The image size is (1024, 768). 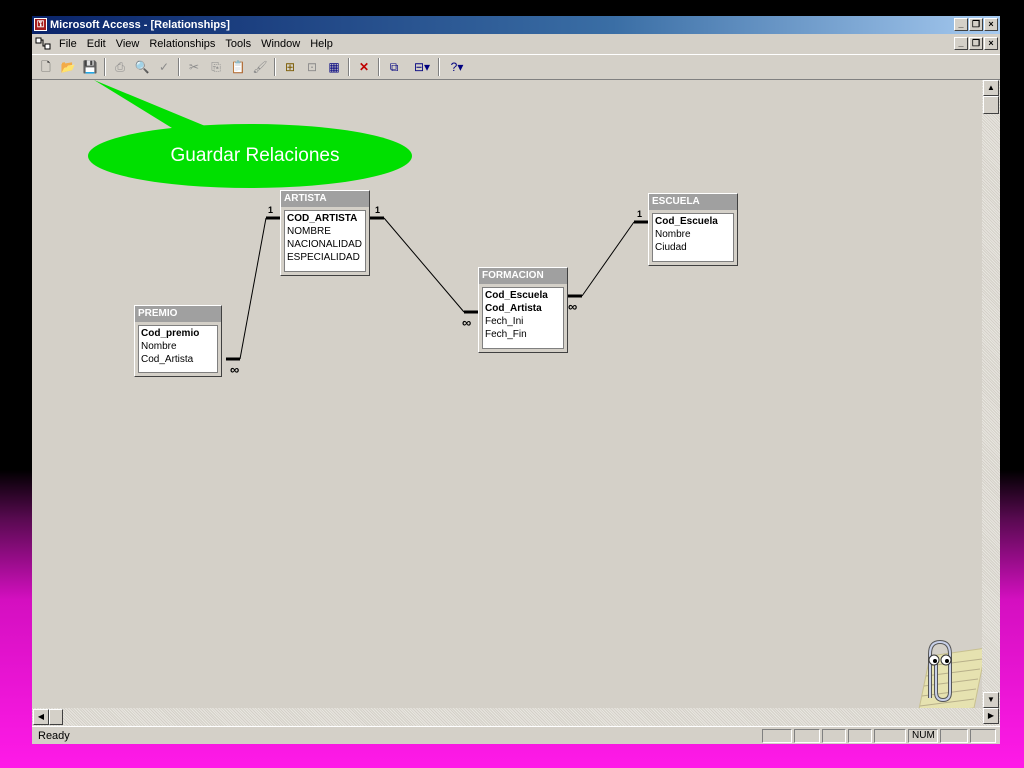 What do you see at coordinates (41, 717) in the screenshot?
I see `scroll-left-button: ◀` at bounding box center [41, 717].